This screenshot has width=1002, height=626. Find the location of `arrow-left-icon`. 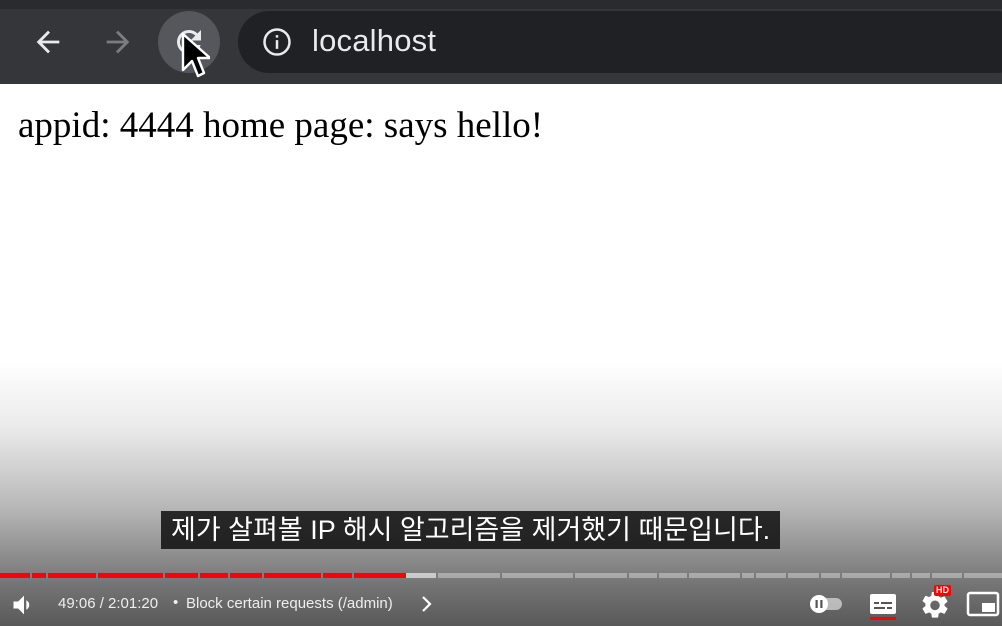

arrow-left-icon is located at coordinates (48, 42).